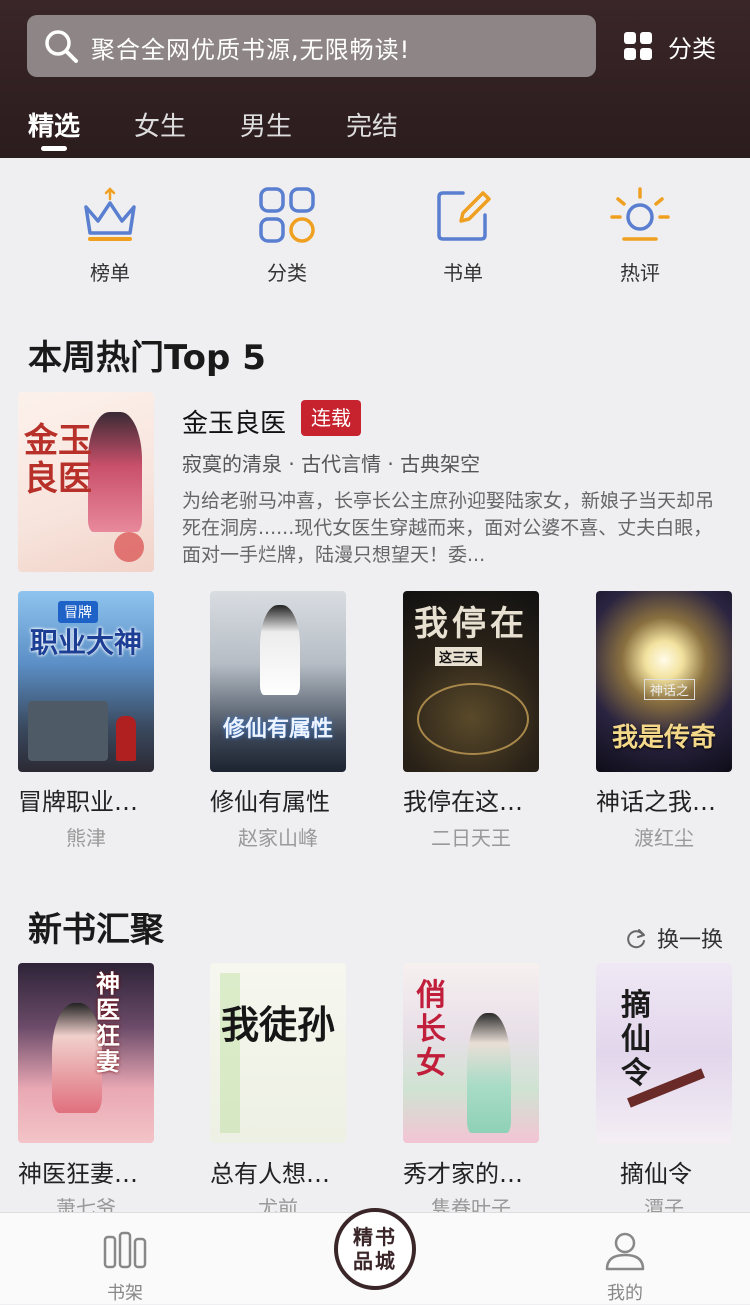 The image size is (750, 1305). I want to click on category-button: 分类, so click(669, 46).